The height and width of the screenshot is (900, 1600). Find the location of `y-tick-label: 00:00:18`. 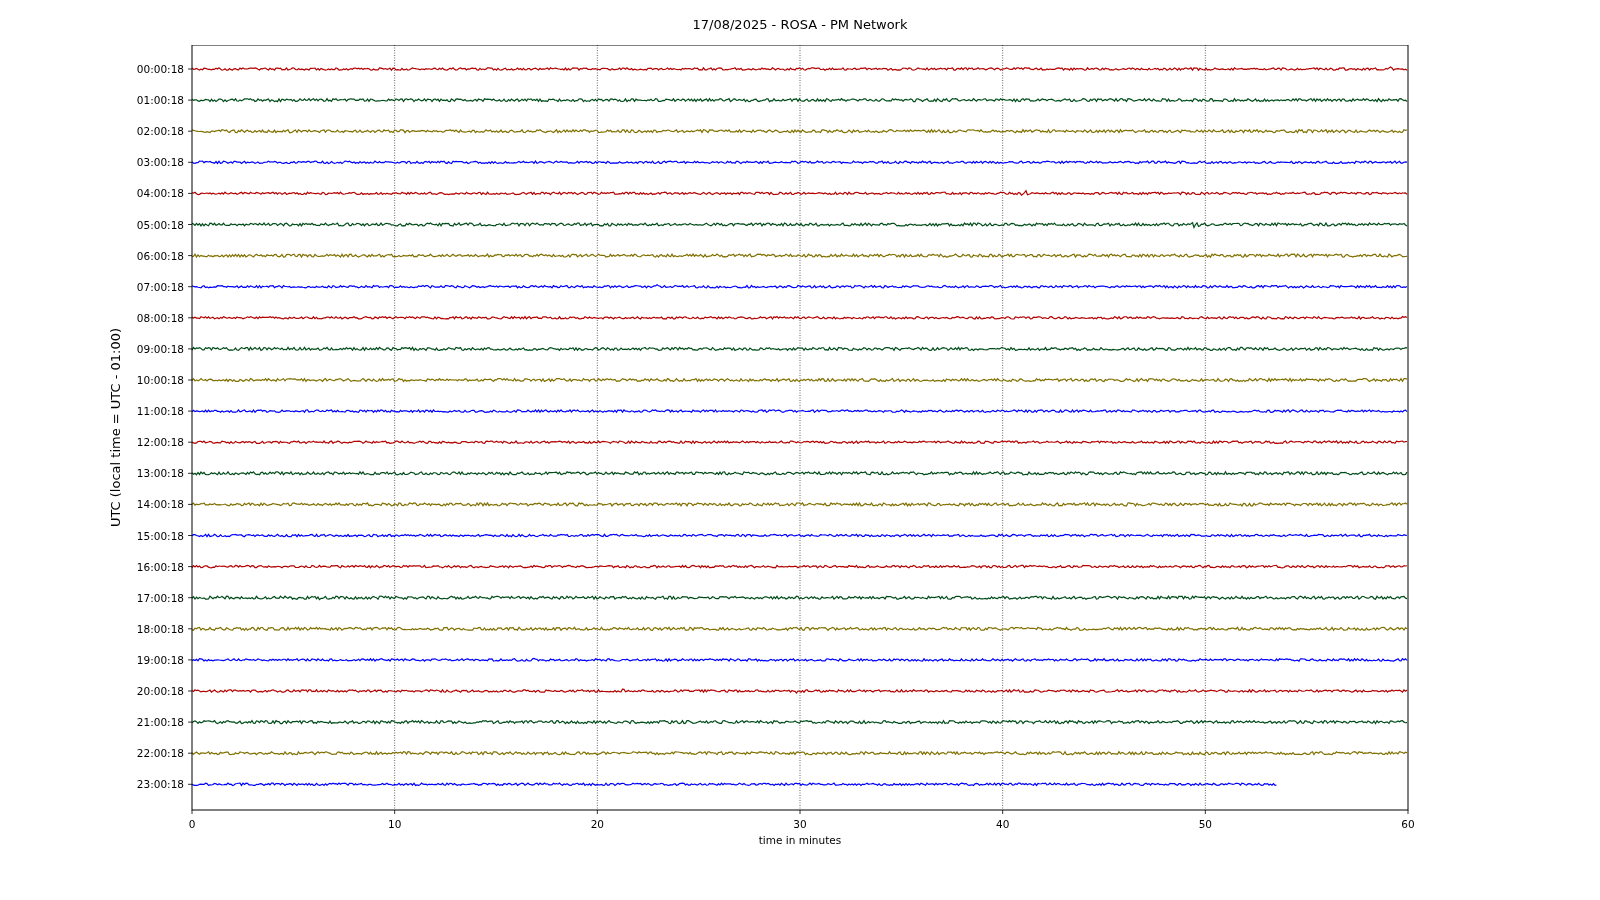

y-tick-label: 00:00:18 is located at coordinates (160, 69).